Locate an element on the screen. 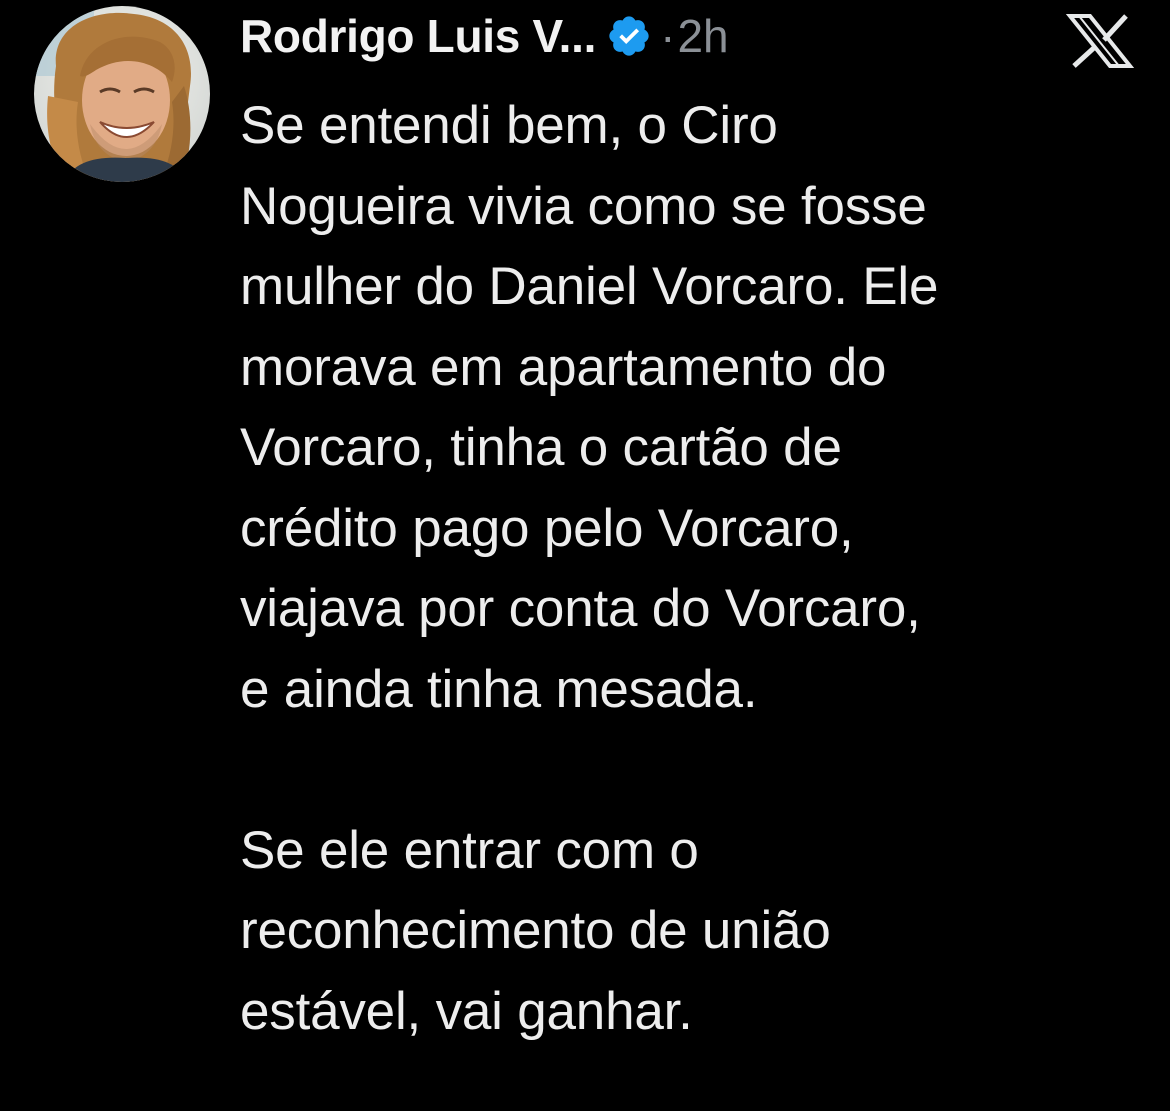  tweet-line: estável, vai ganhar. is located at coordinates (466, 1011).